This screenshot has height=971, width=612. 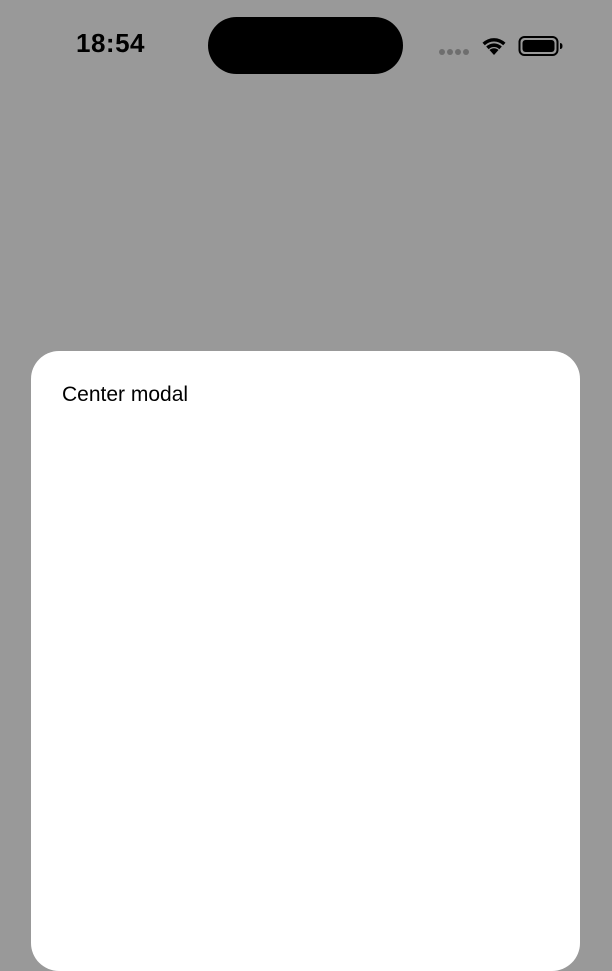 I want to click on status-time: 18:54, so click(x=110, y=43).